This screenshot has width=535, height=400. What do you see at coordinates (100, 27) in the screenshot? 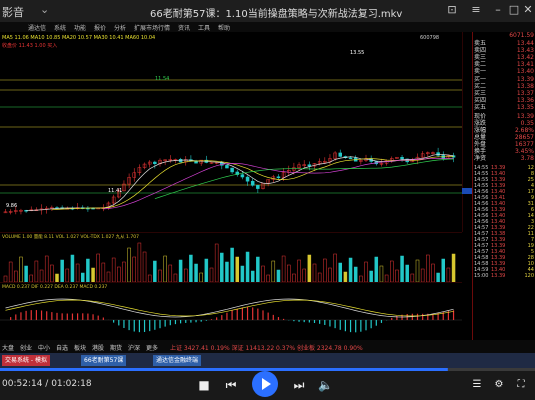
I see `menu-item: 报价` at bounding box center [100, 27].